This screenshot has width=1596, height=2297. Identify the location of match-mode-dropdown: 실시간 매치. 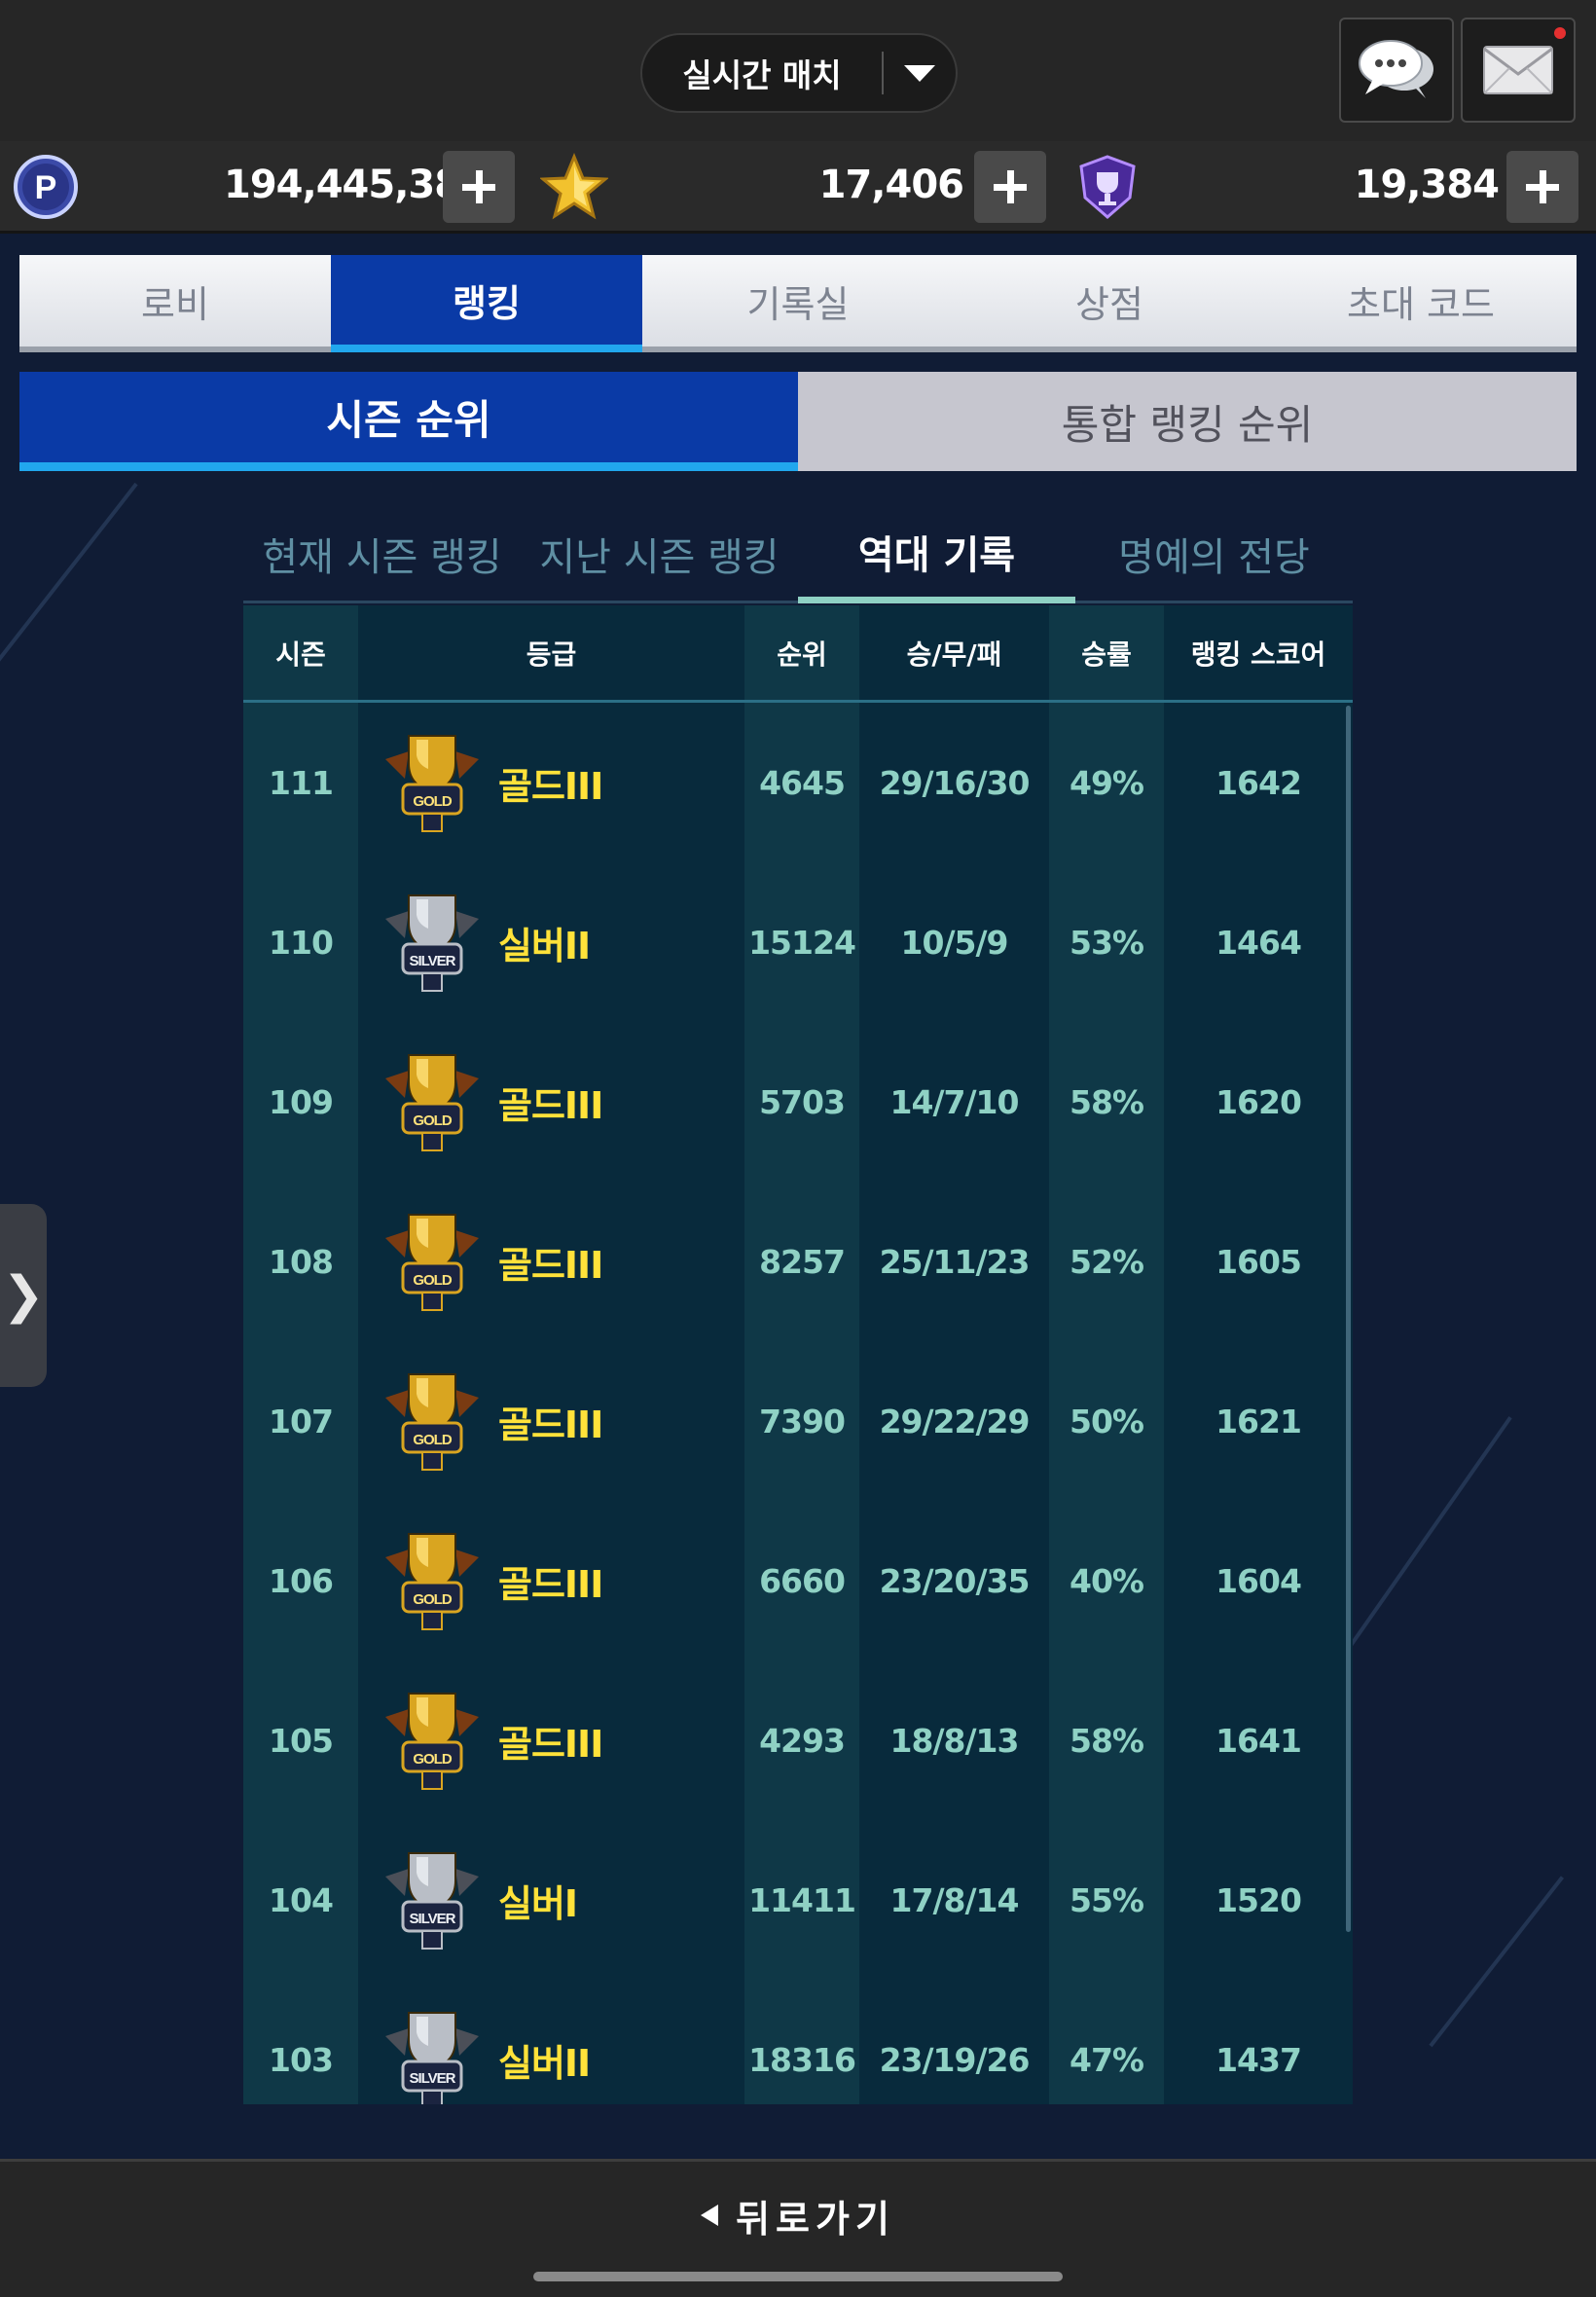
(799, 73).